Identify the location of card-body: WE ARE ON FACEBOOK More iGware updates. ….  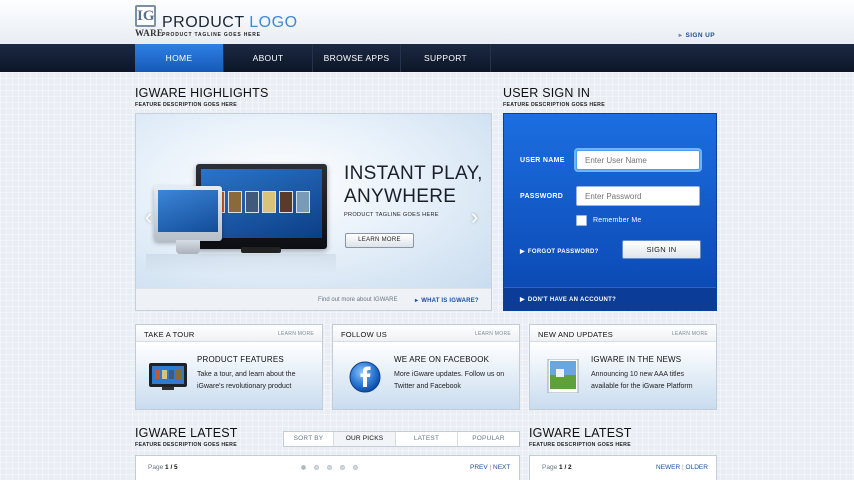
(426, 375).